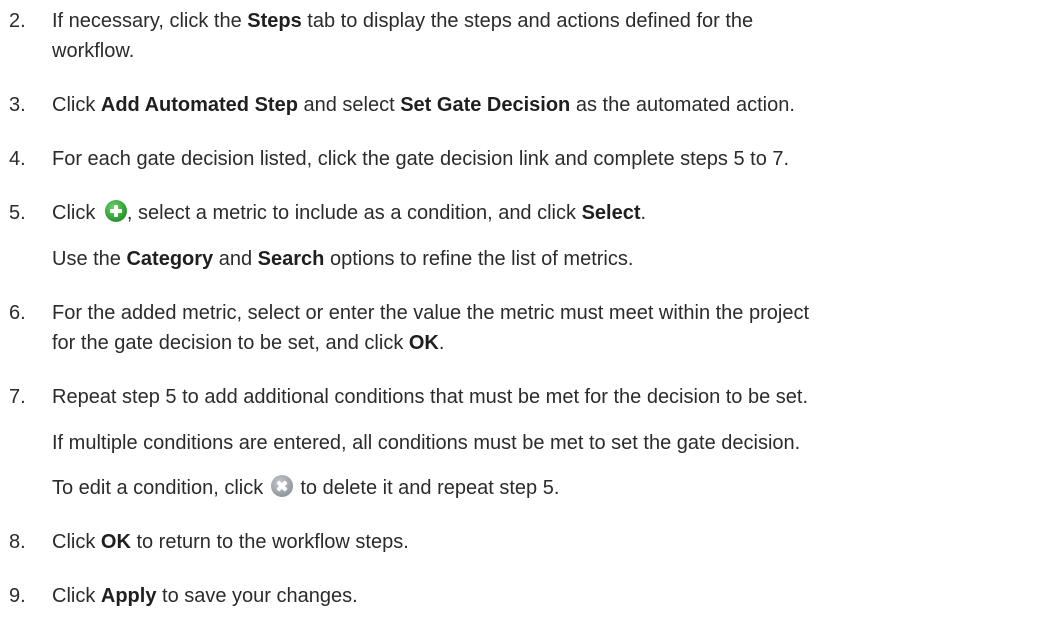  Describe the element at coordinates (269, 542) in the screenshot. I see `text-run: to return to the workflow steps.` at that location.